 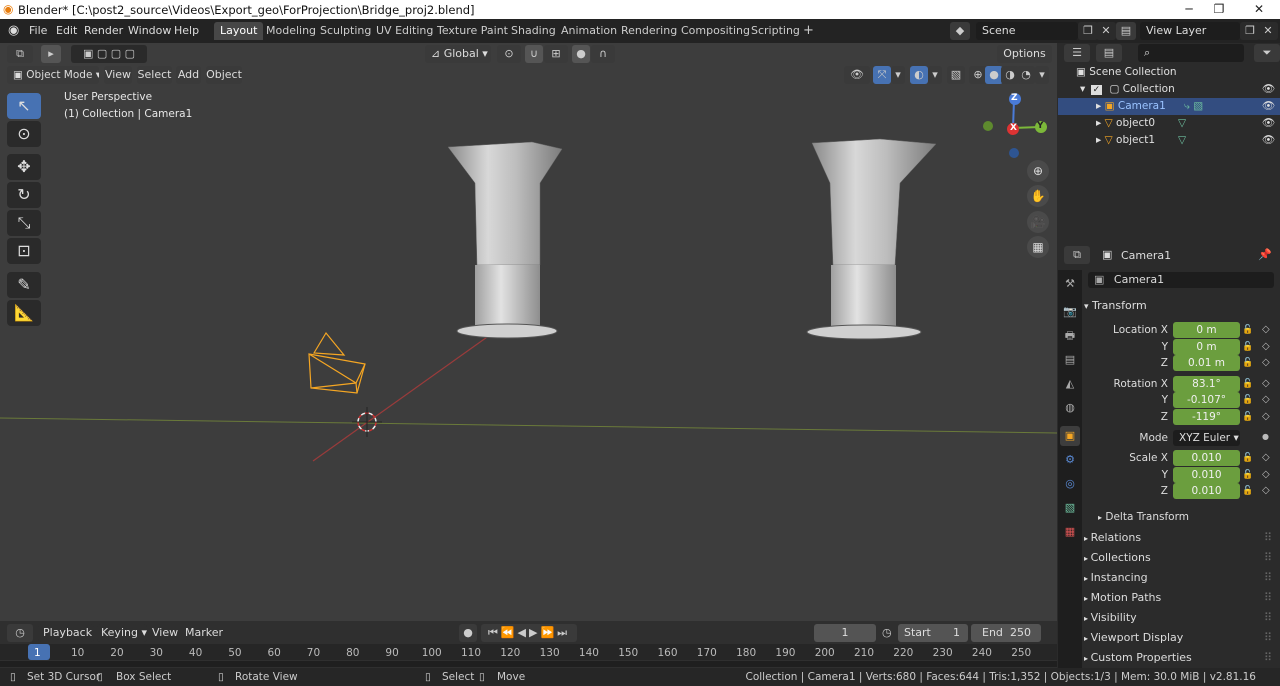 What do you see at coordinates (118, 75) in the screenshot?
I see `view-menu-button: View` at bounding box center [118, 75].